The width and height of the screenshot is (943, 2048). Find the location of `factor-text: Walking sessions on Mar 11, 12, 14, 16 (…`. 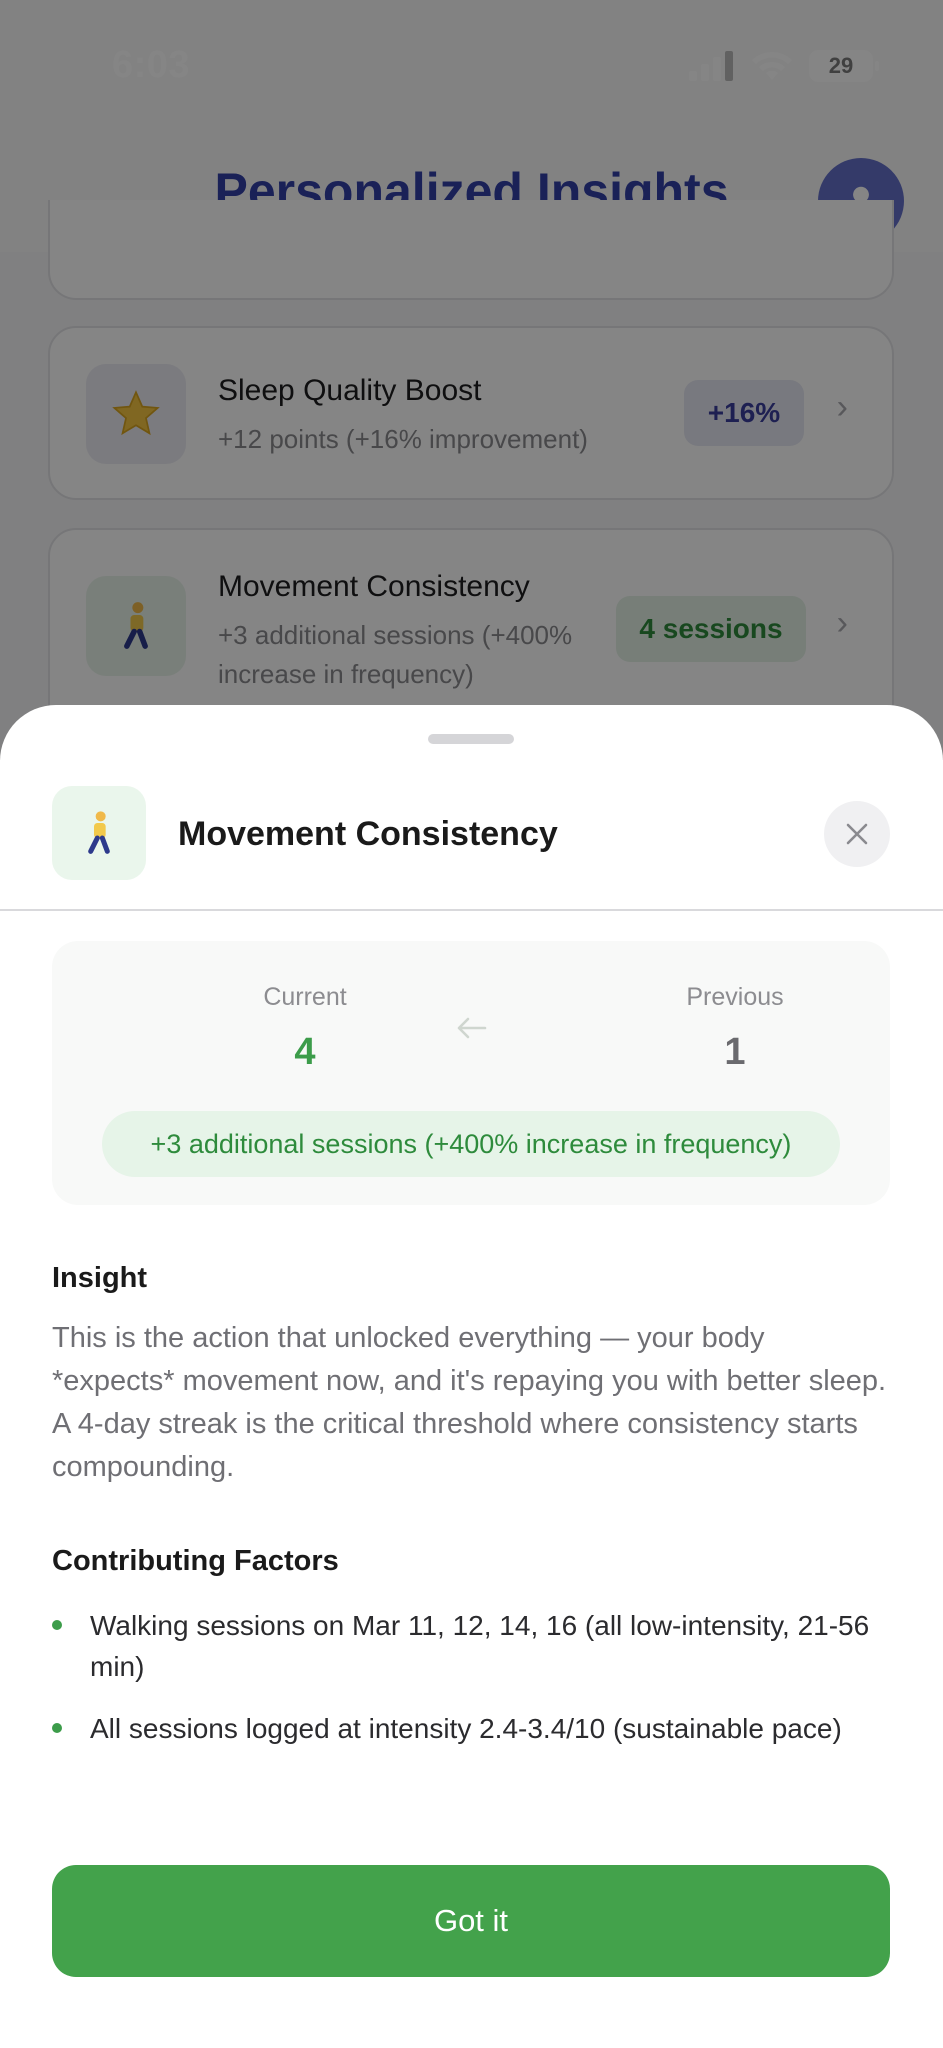

factor-text: Walking sessions on Mar 11, 12, 14, 16 (… is located at coordinates (480, 1646).